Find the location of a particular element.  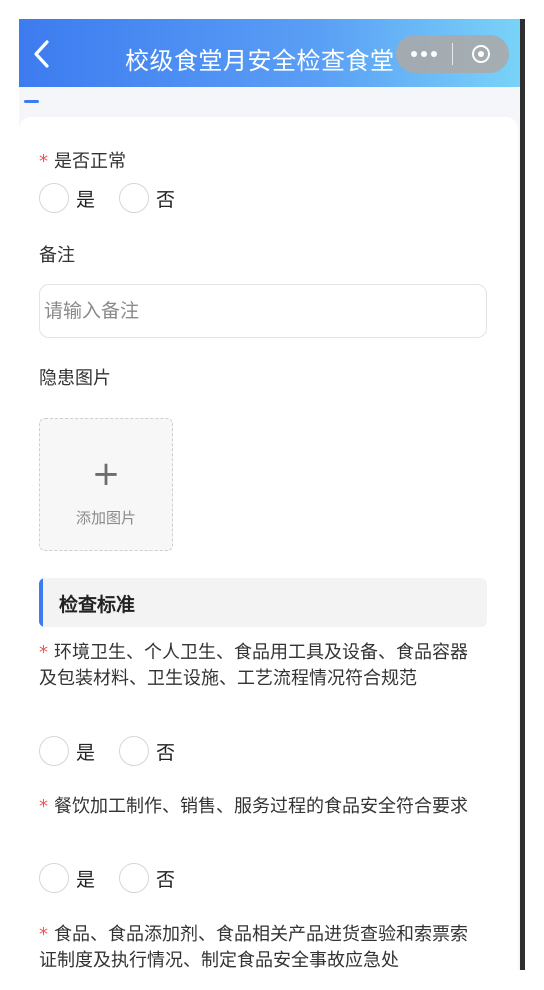

frame-edge is located at coordinates (522, 494).